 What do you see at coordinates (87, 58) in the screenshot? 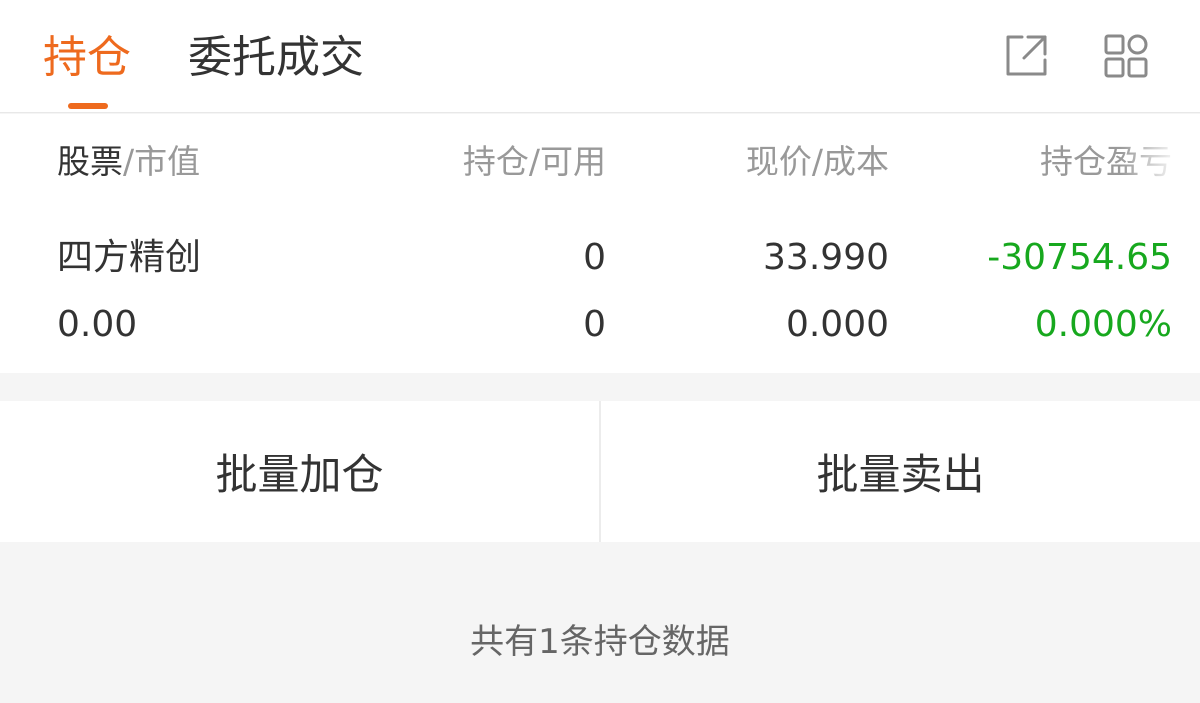
I see `tab-holdings: 持仓` at bounding box center [87, 58].